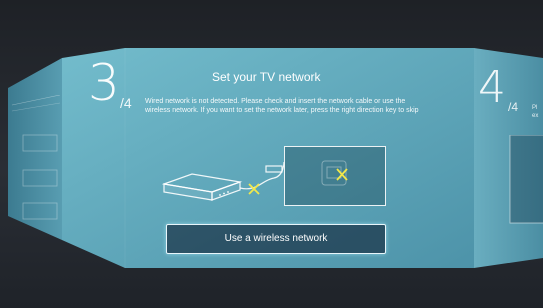 The width and height of the screenshot is (543, 308). I want to click on page-title: Set your TV network, so click(266, 77).